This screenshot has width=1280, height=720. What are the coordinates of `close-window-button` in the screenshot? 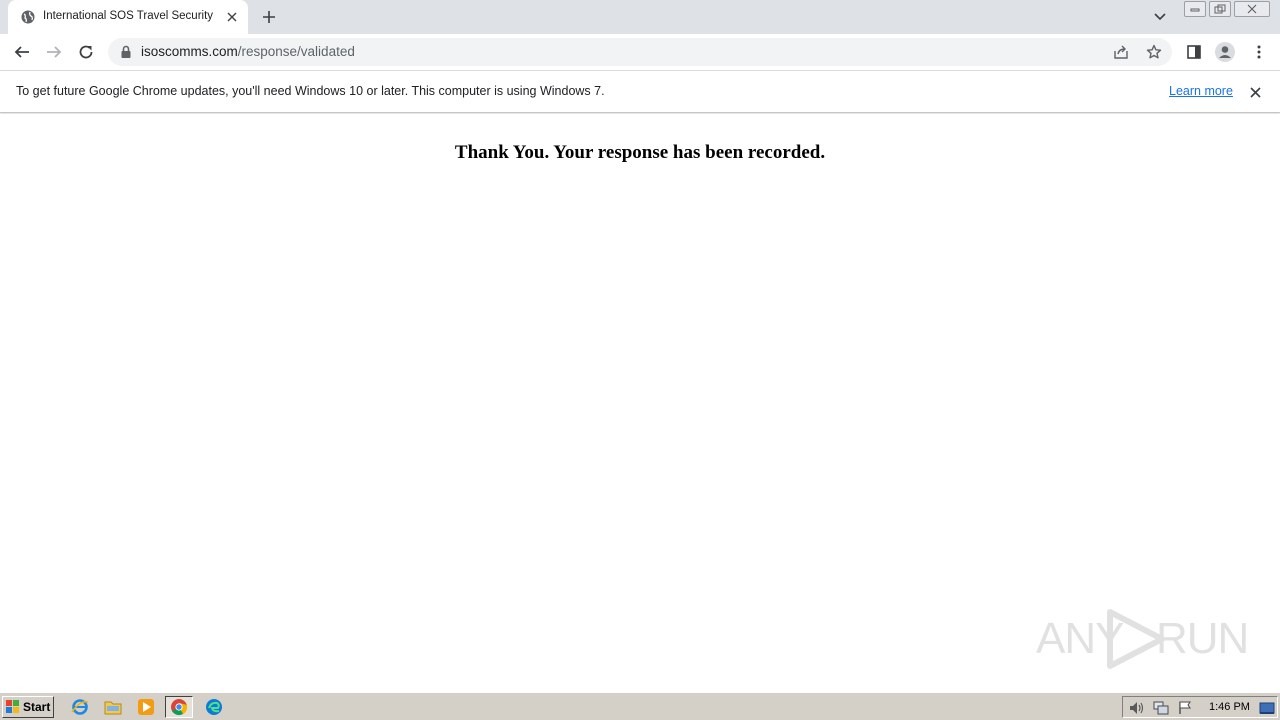 It's located at (1252, 9).